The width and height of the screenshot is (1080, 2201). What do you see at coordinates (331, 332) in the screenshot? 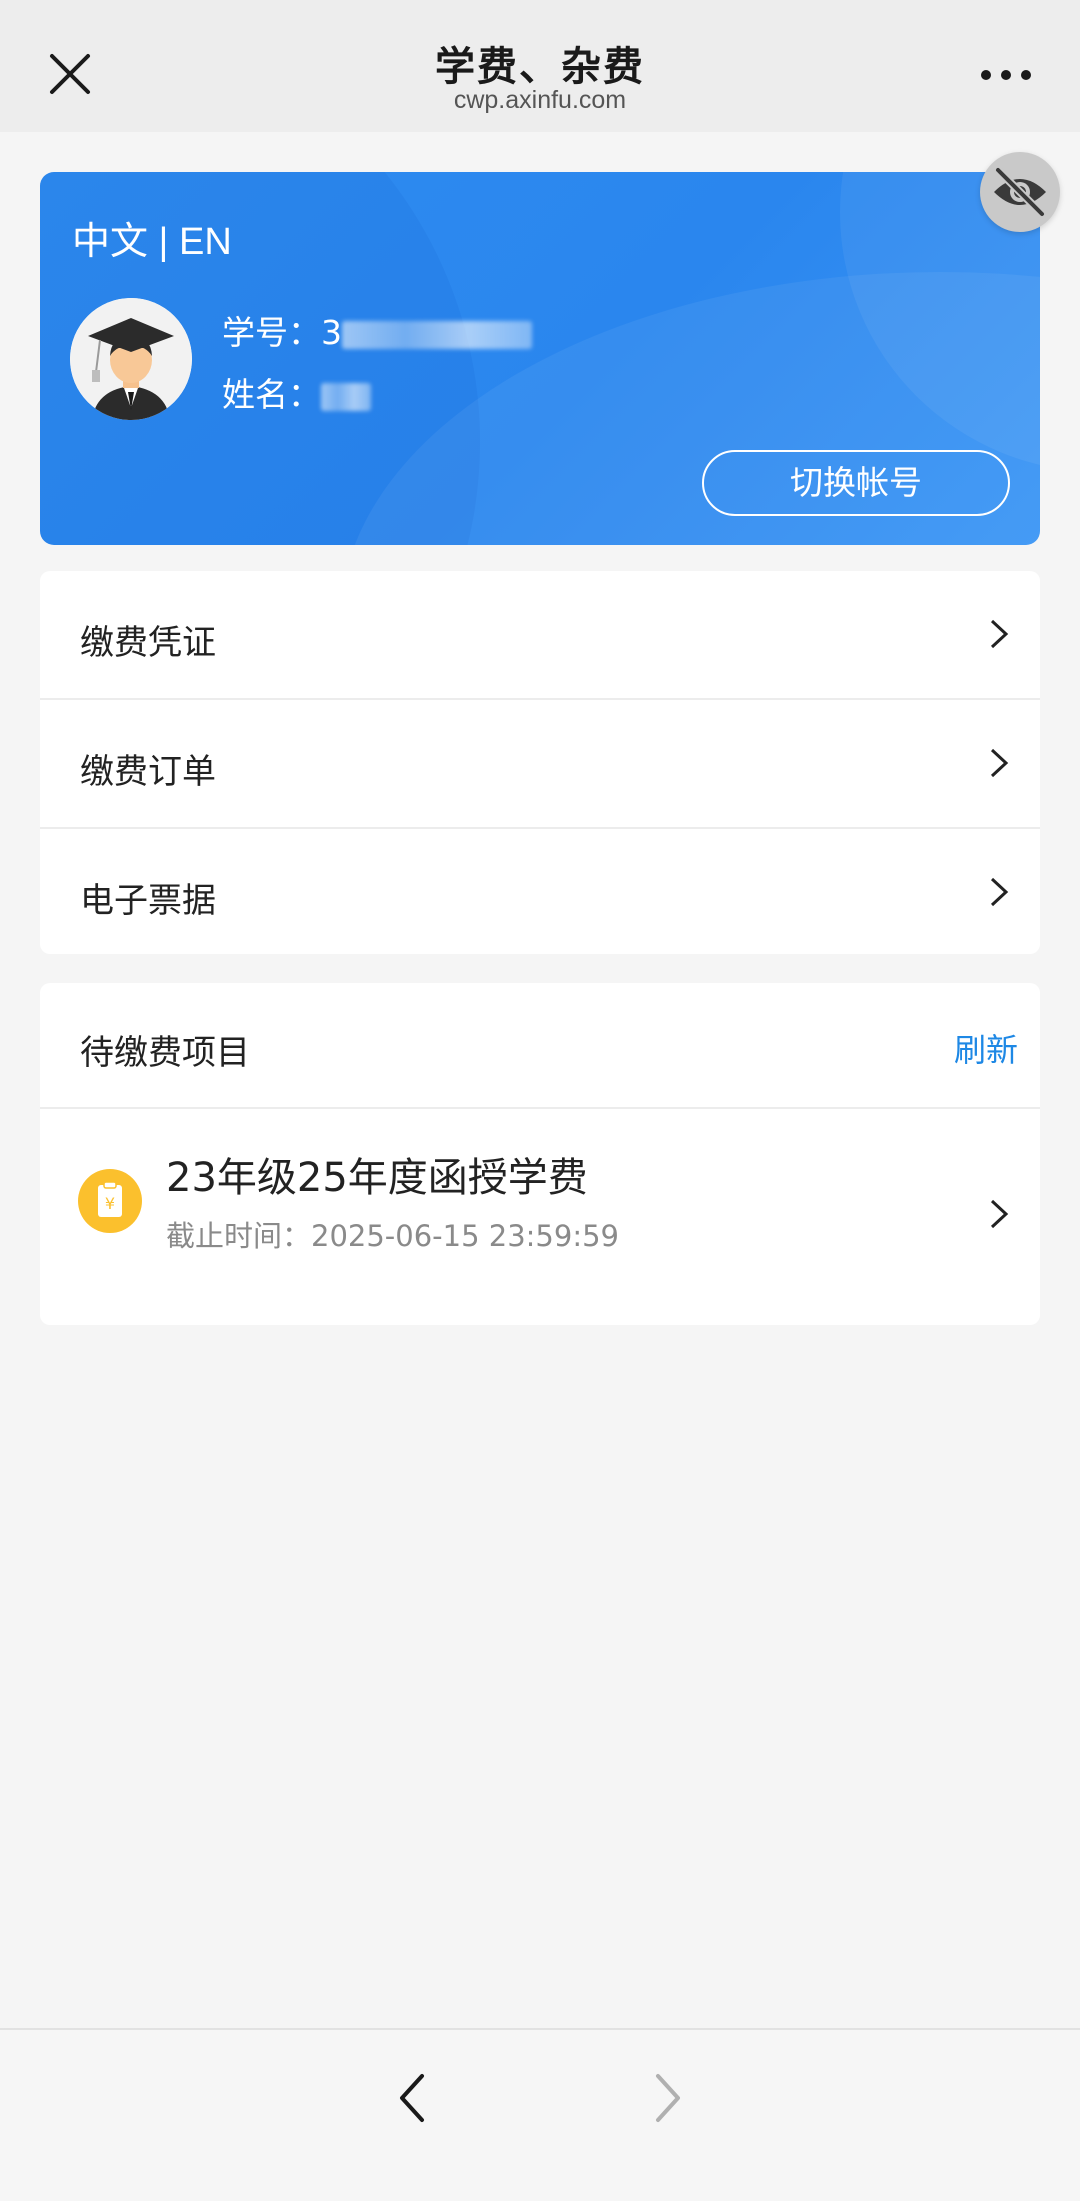
I see `student-id-value: 3` at bounding box center [331, 332].